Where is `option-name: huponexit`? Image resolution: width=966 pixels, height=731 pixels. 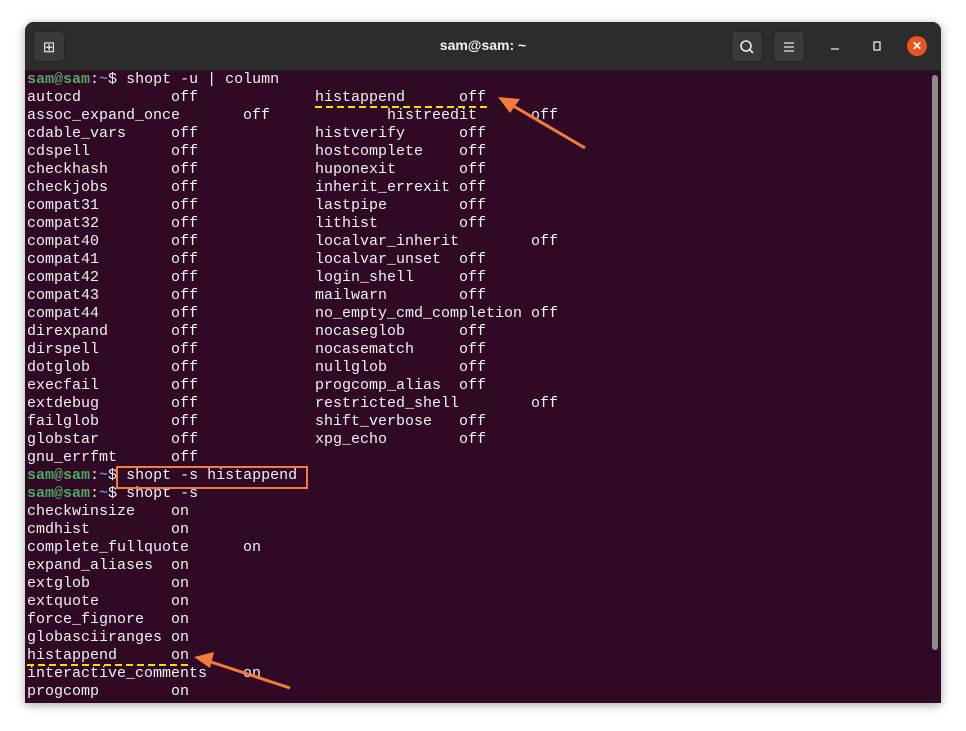 option-name: huponexit is located at coordinates (356, 169).